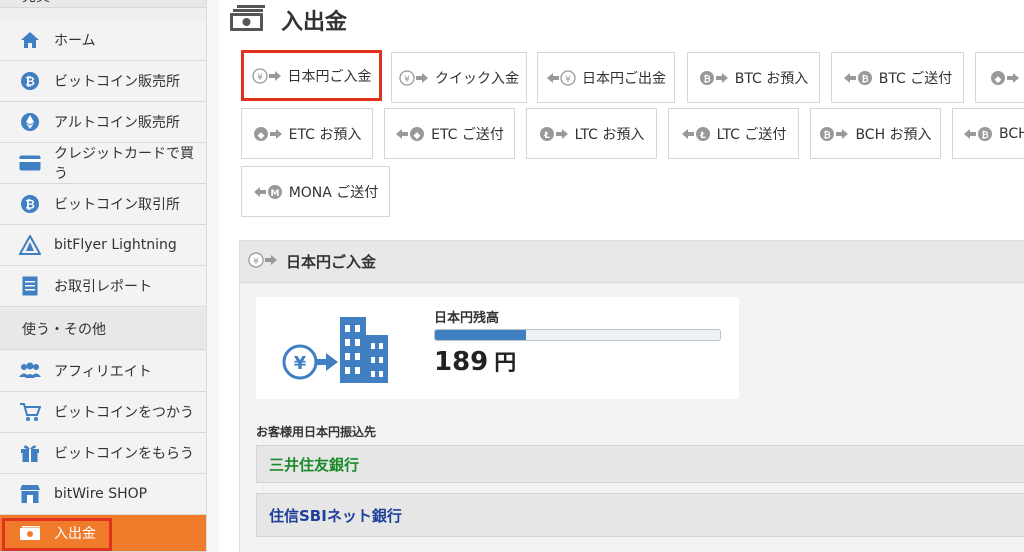 Image resolution: width=1024 pixels, height=552 pixels. Describe the element at coordinates (467, 134) in the screenshot. I see `button-label: ETC ご送付` at that location.